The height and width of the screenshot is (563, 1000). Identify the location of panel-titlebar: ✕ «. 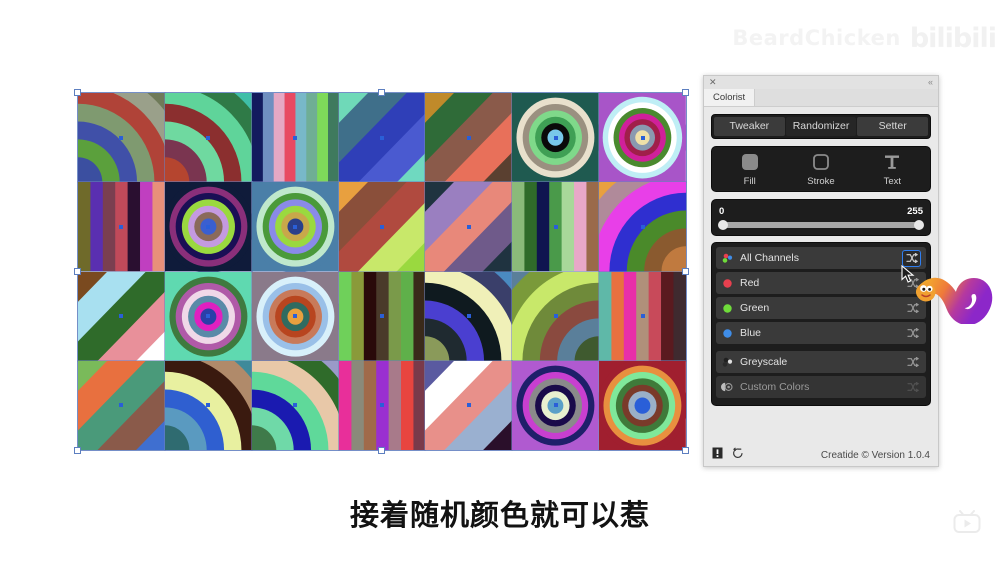
(821, 82).